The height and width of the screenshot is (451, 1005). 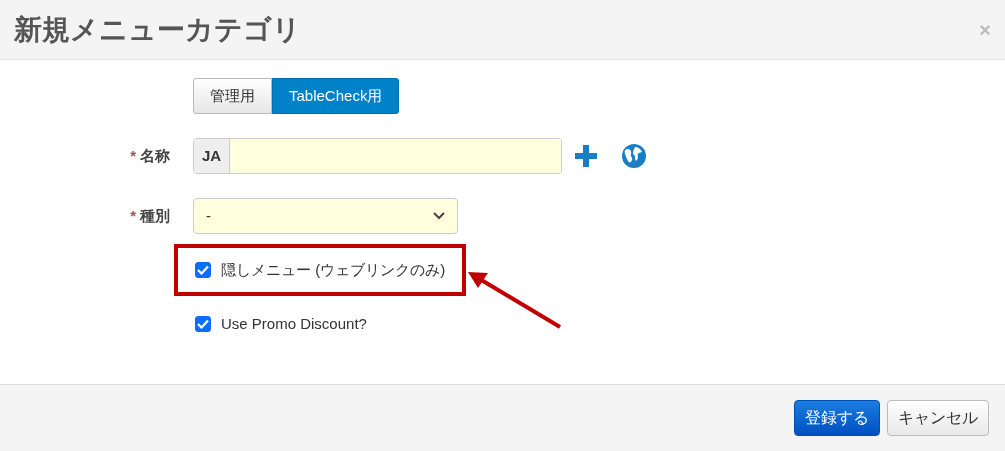 What do you see at coordinates (155, 155) in the screenshot?
I see `field-label: 名称` at bounding box center [155, 155].